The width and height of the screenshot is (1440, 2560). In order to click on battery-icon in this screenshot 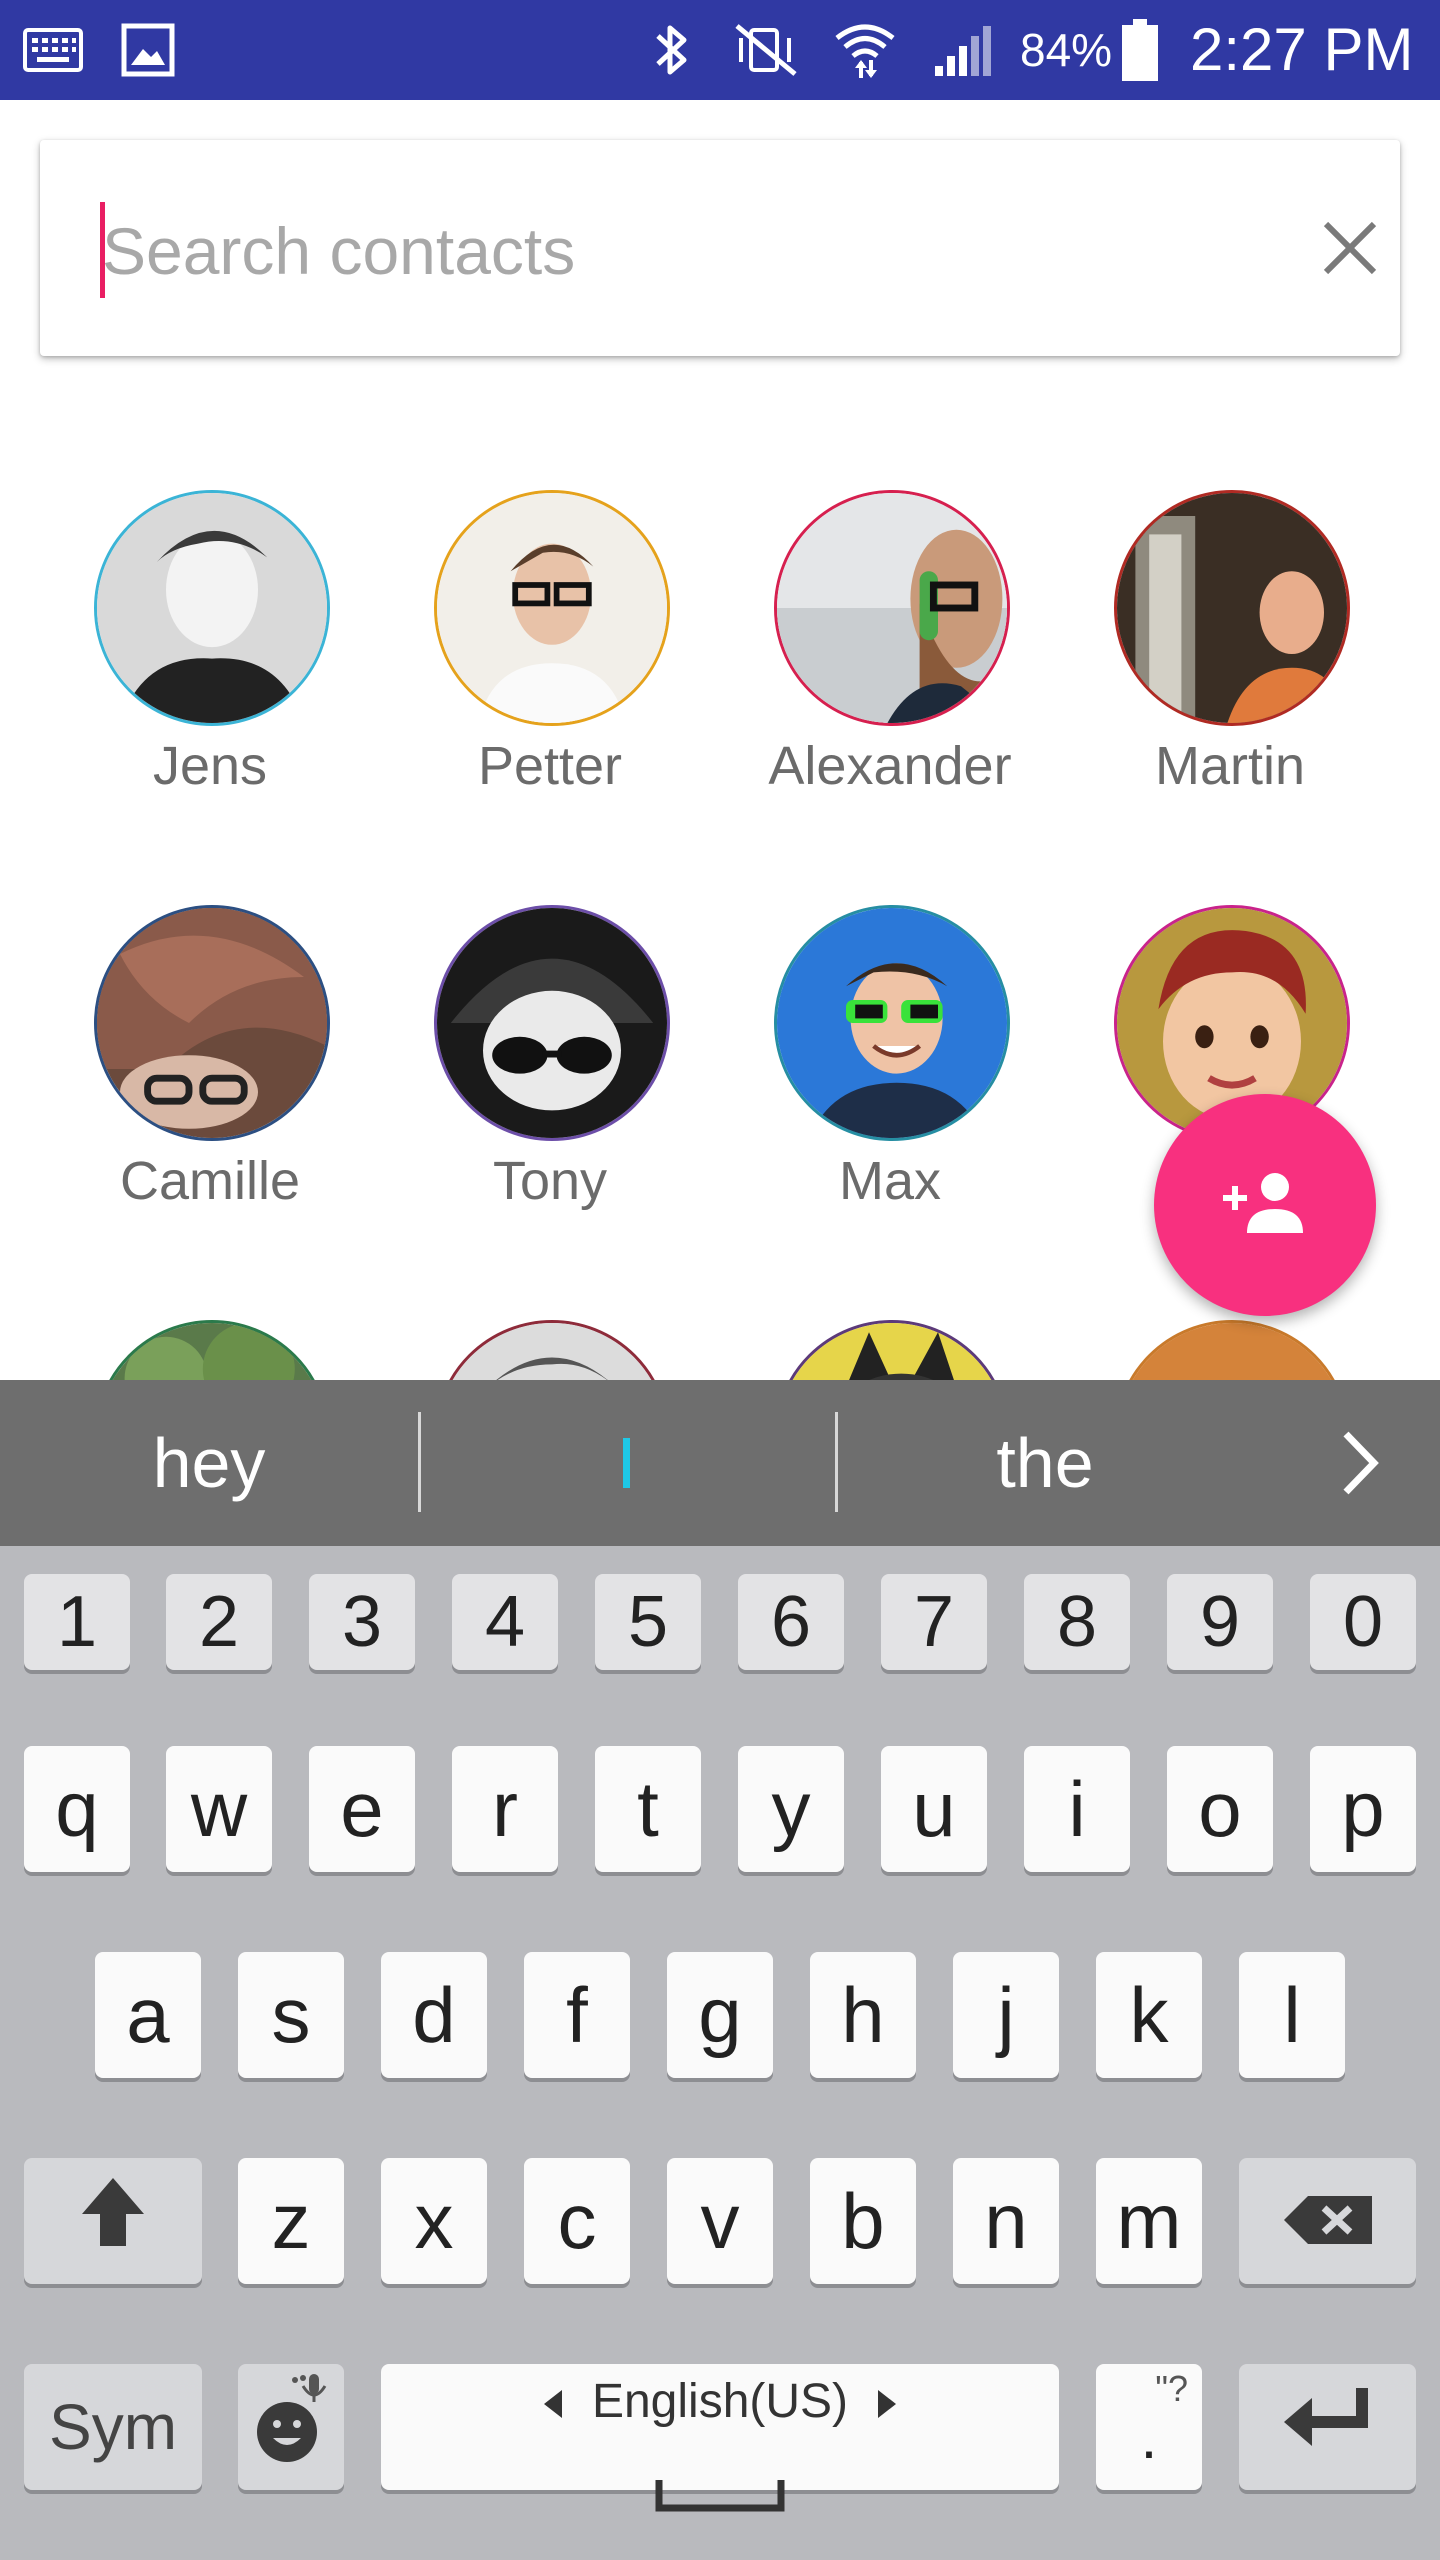, I will do `click(1140, 50)`.